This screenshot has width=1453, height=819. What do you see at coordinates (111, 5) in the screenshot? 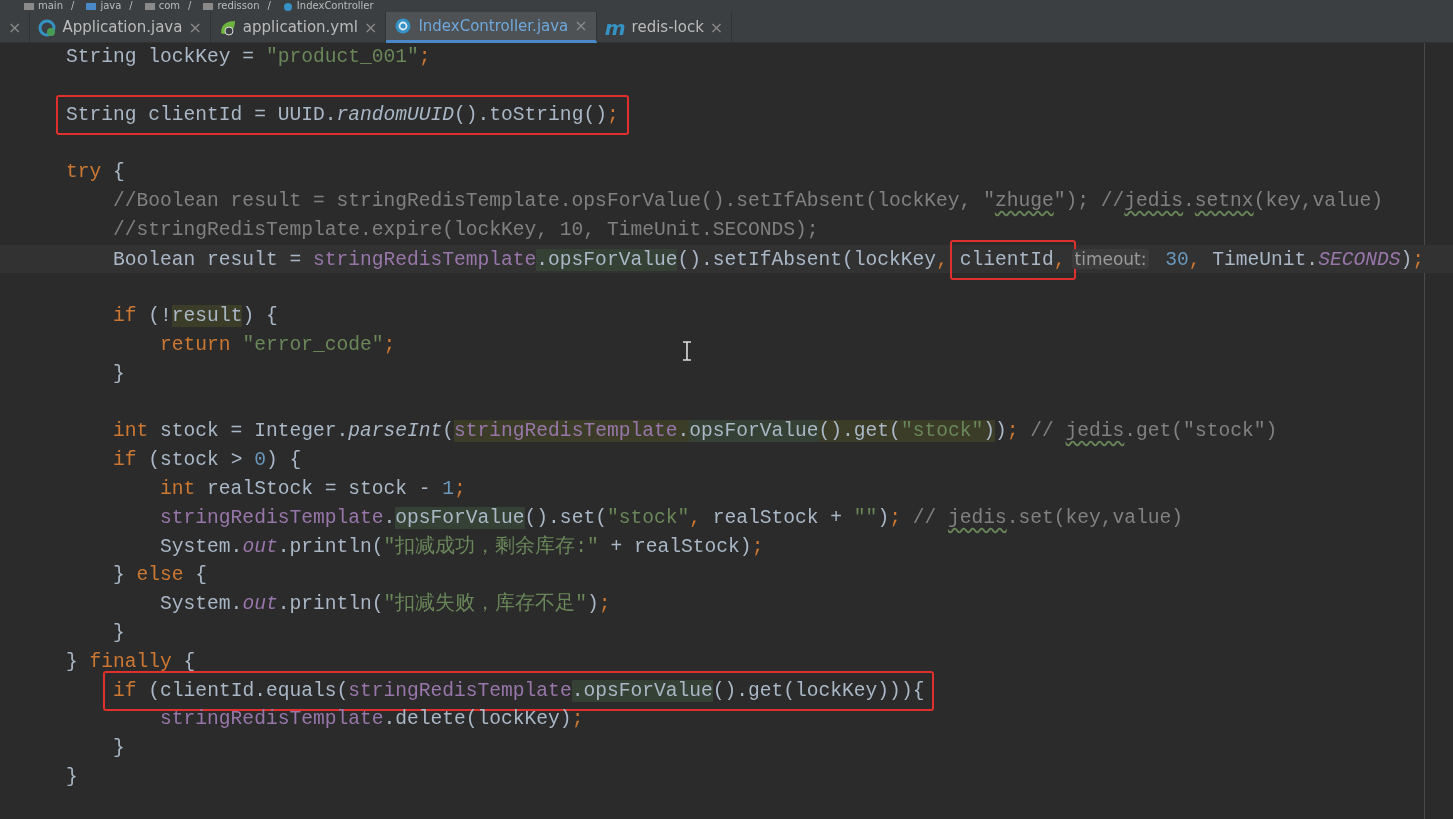
I see `breadcrumb-item: java` at bounding box center [111, 5].